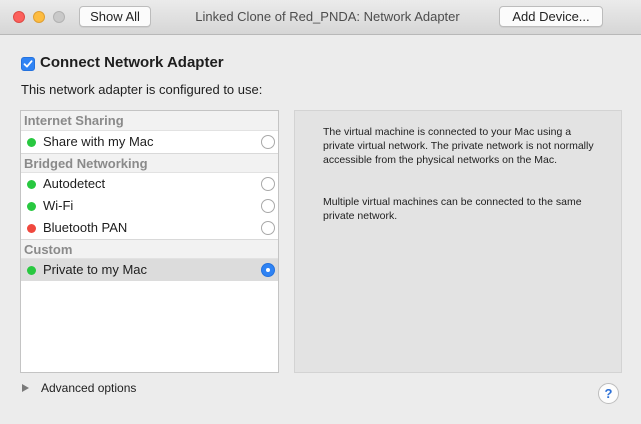 The width and height of the screenshot is (641, 424). I want to click on list-item-wi-fi: Wi-Fi, so click(149, 206).